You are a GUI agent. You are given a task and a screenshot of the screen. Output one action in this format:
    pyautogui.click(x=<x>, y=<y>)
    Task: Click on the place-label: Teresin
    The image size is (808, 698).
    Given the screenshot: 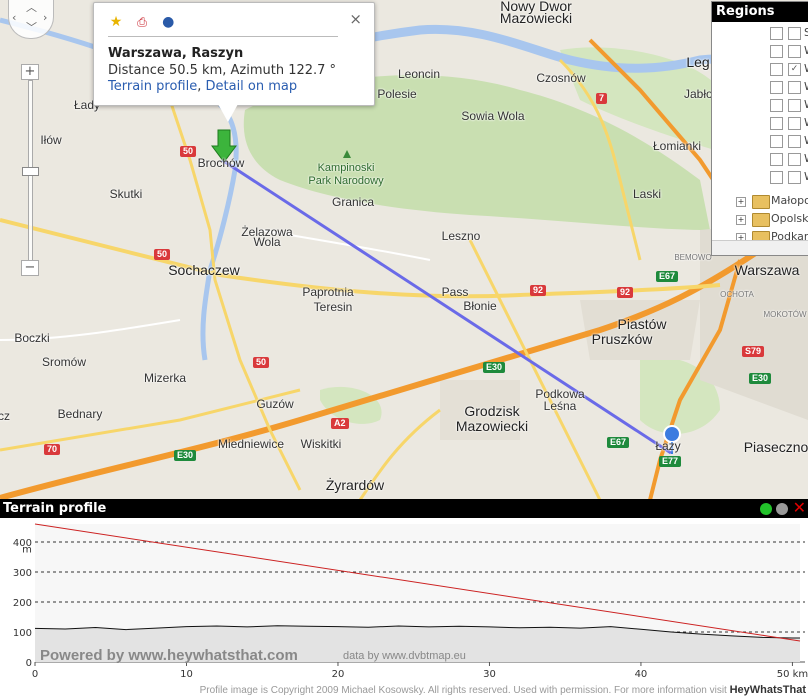 What is the action you would take?
    pyautogui.click(x=333, y=307)
    